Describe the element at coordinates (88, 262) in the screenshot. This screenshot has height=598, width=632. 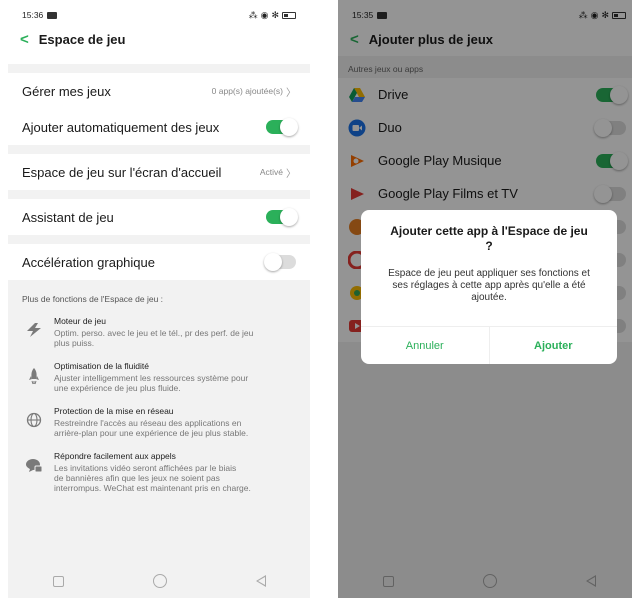
I see `graphics-acceleration-label: Accélération graphique` at that location.